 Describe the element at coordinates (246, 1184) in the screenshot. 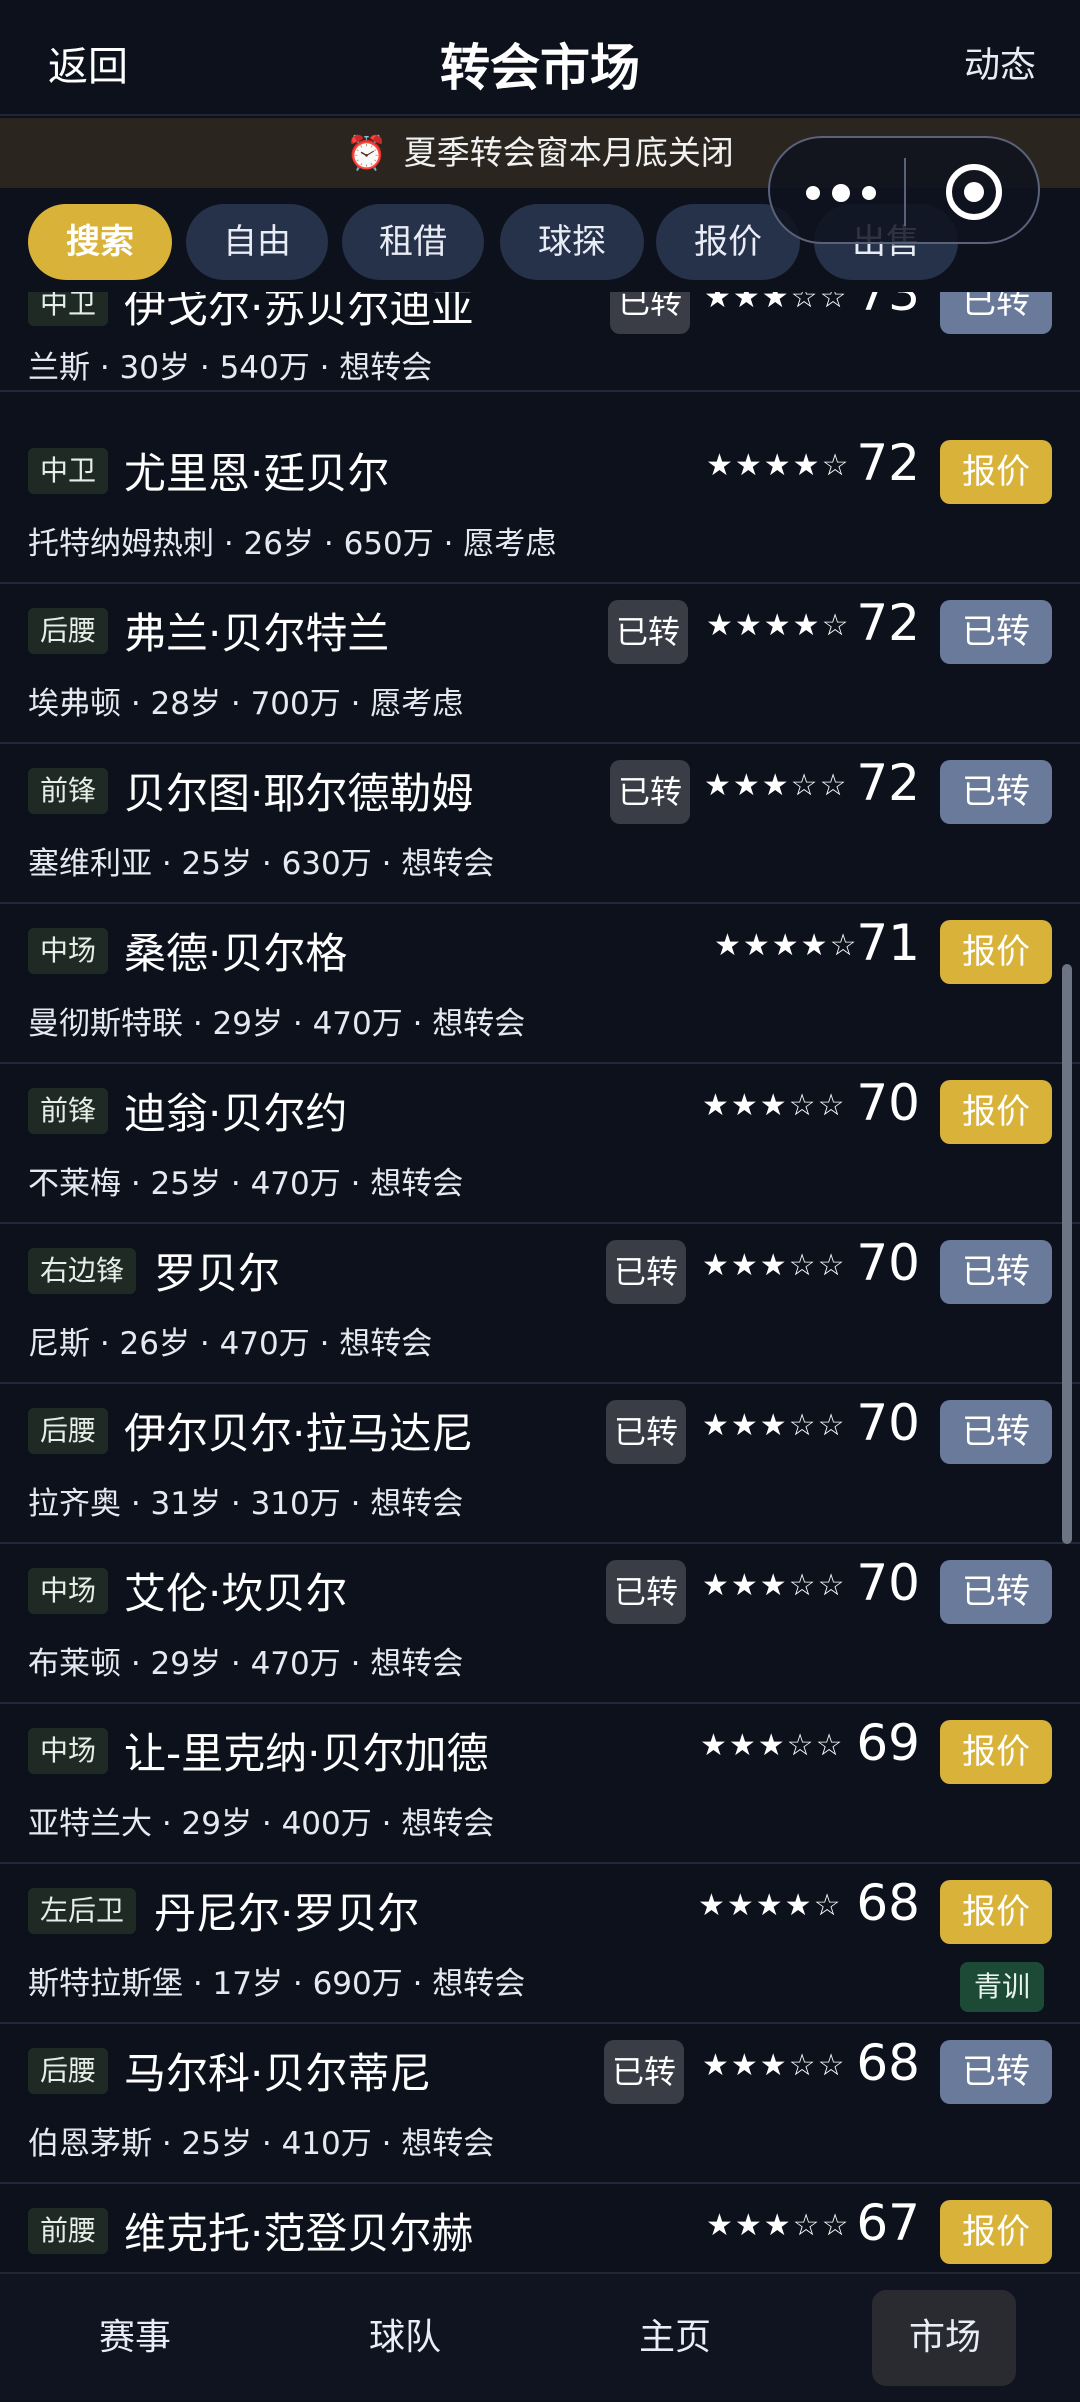

I see `player-meta: 不莱梅 · 25岁 · 470万 · 想转会` at that location.